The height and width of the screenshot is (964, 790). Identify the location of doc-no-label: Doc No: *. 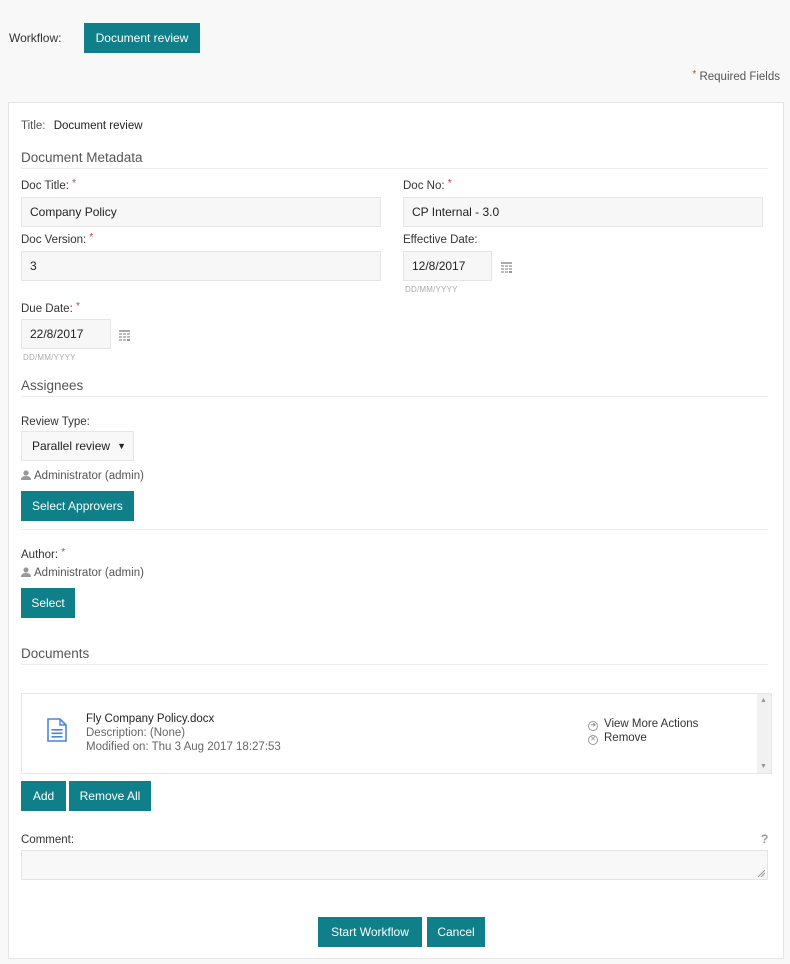
(427, 185).